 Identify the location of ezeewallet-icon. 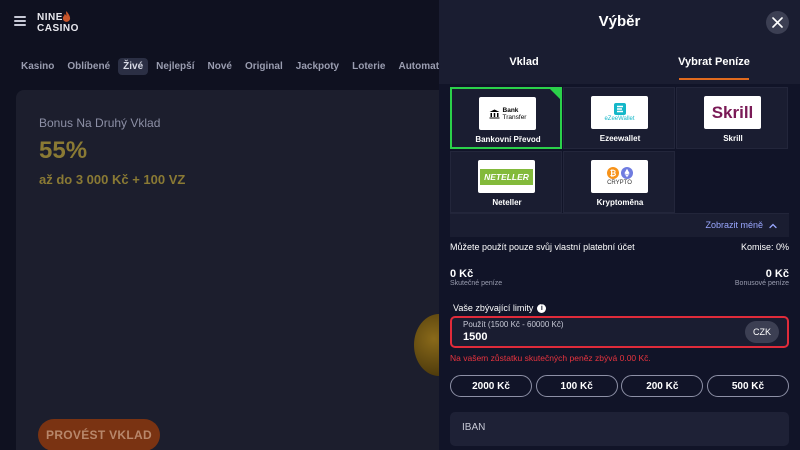
(619, 109).